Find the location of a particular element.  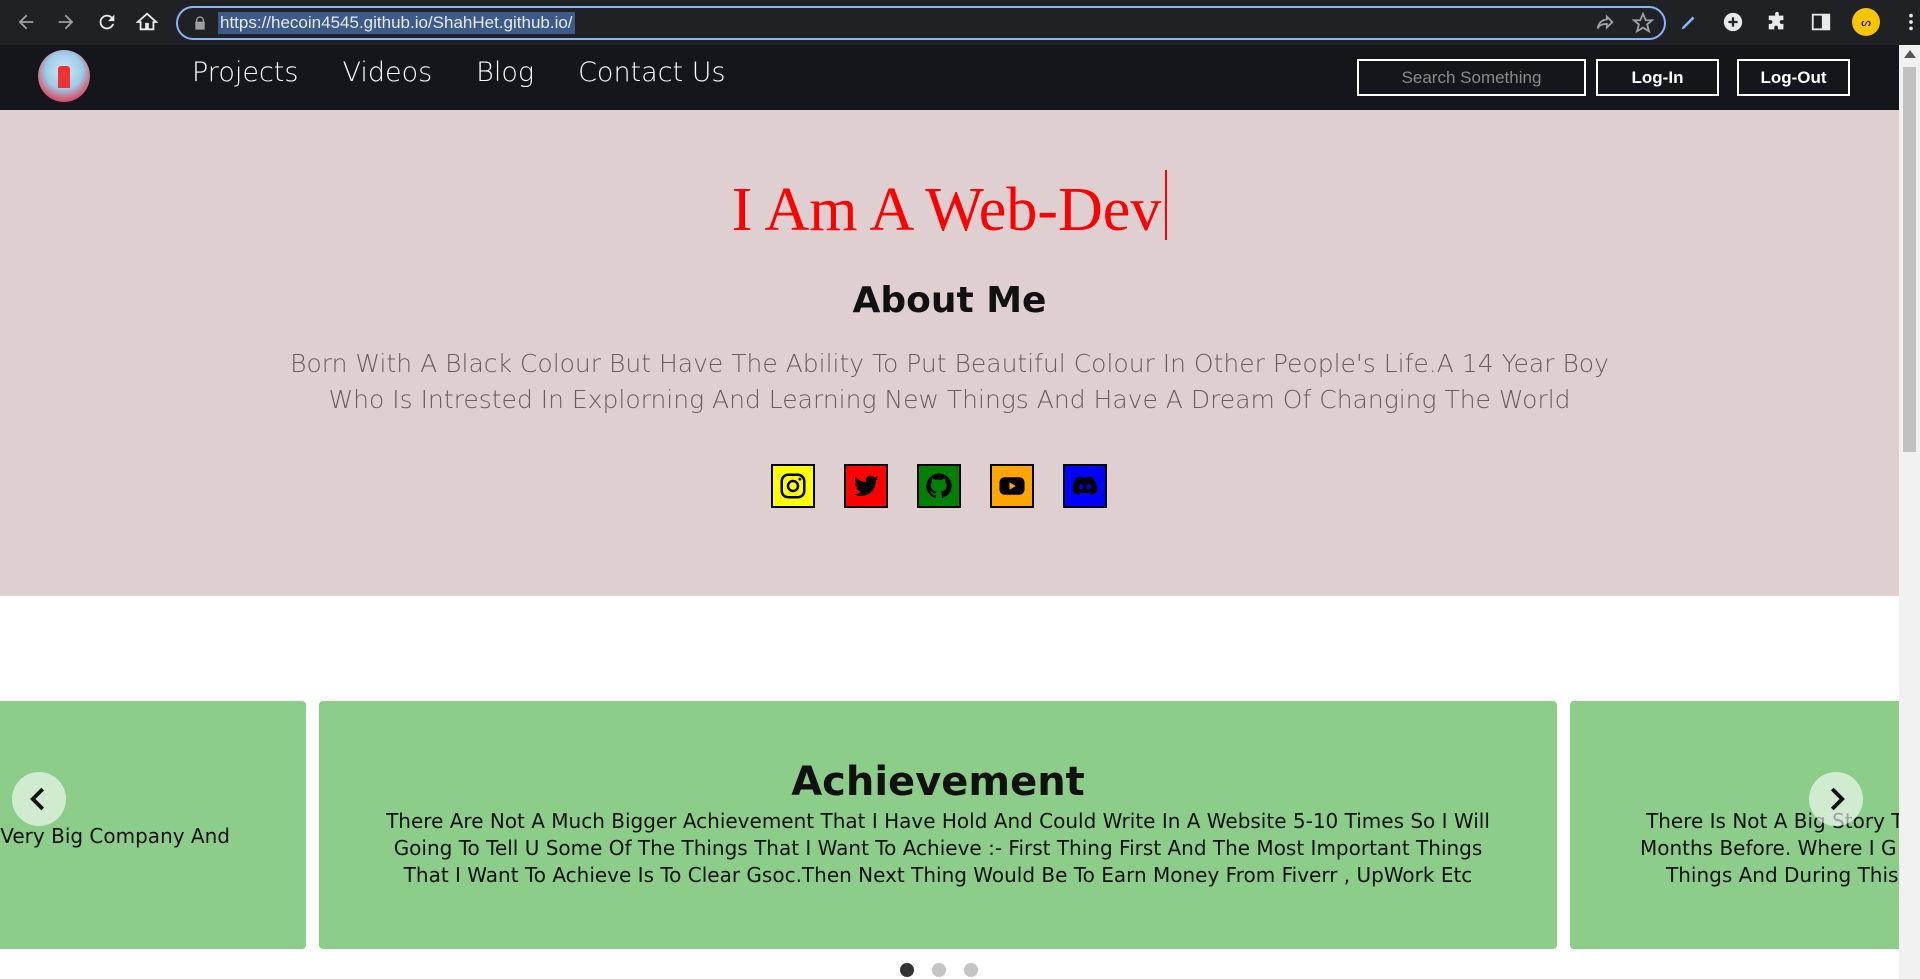

nav-link-contact: Contact Us is located at coordinates (651, 72).